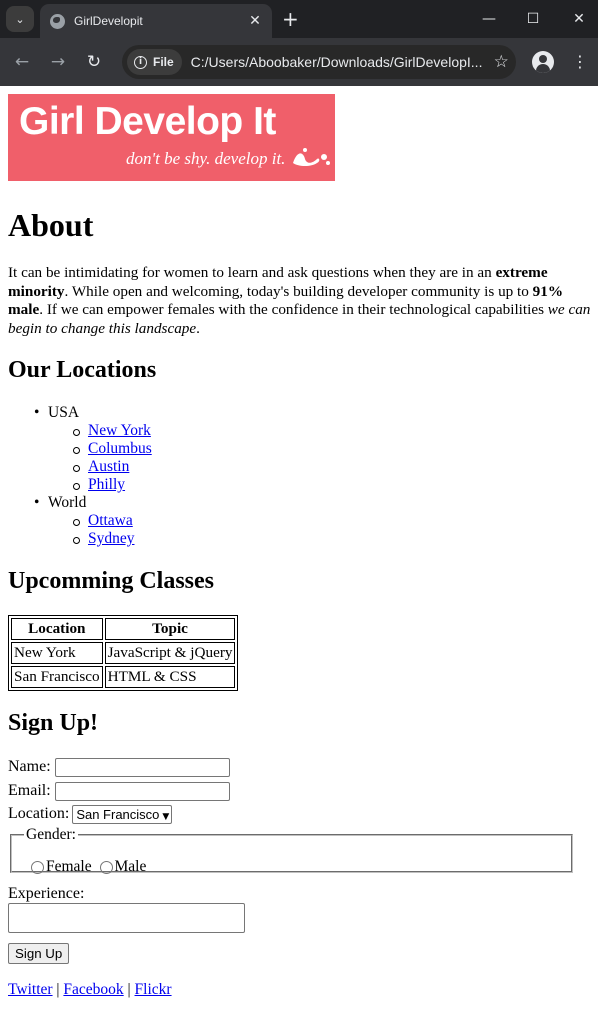  I want to click on name-row: Name:, so click(119, 767).